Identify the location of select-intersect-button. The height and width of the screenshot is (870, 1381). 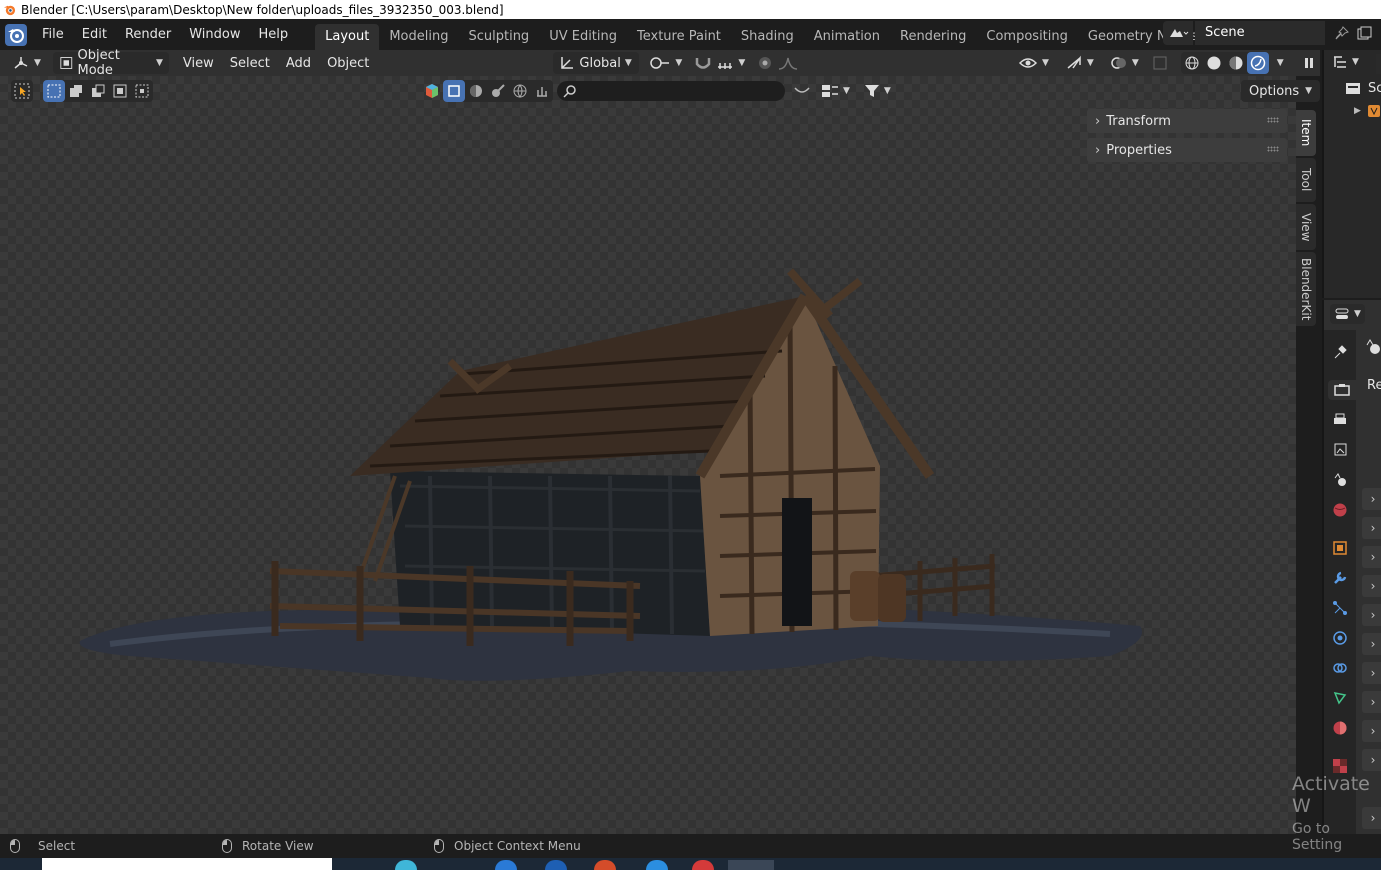
(142, 91).